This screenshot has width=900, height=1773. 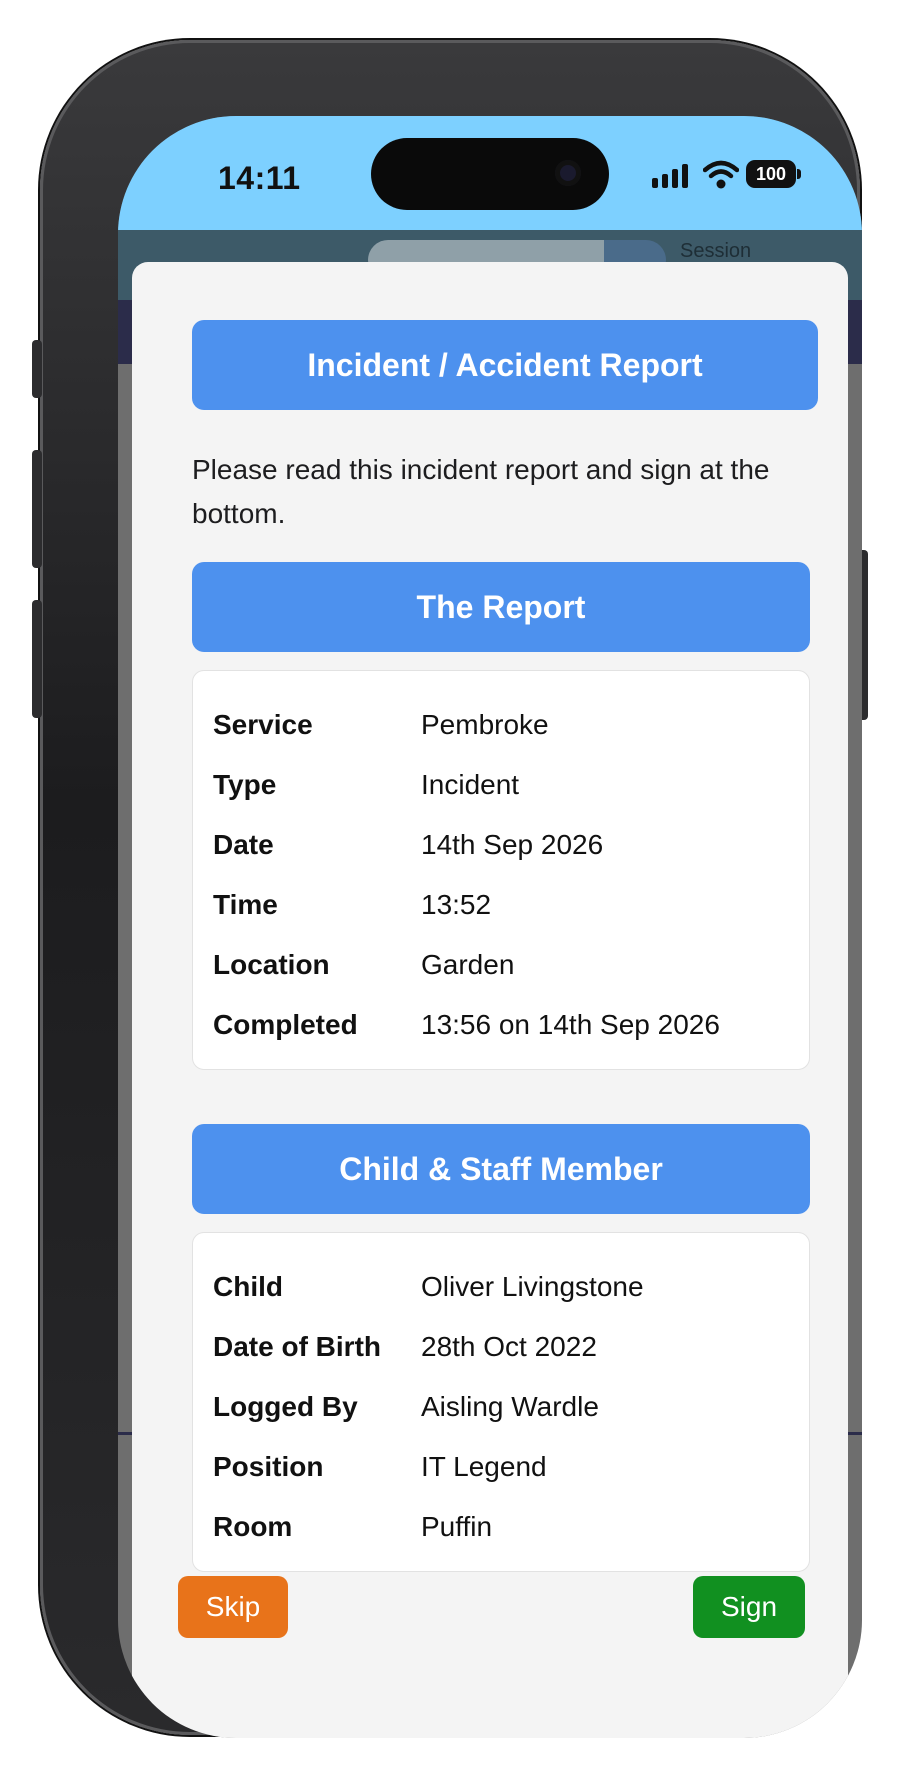 What do you see at coordinates (259, 178) in the screenshot?
I see `status-time: 14:11` at bounding box center [259, 178].